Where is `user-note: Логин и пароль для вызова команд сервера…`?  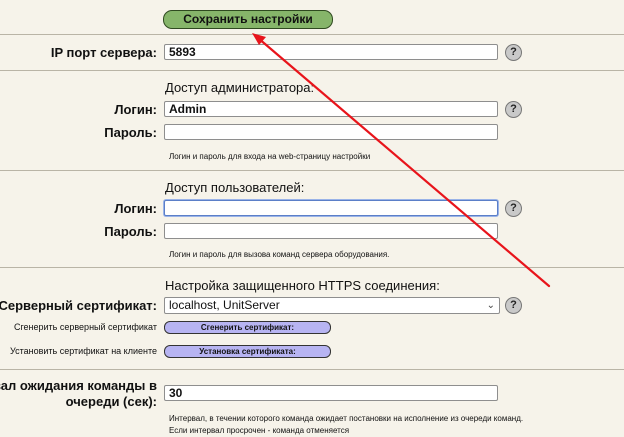
user-note: Логин и пароль для вызова команд сервера… is located at coordinates (279, 254).